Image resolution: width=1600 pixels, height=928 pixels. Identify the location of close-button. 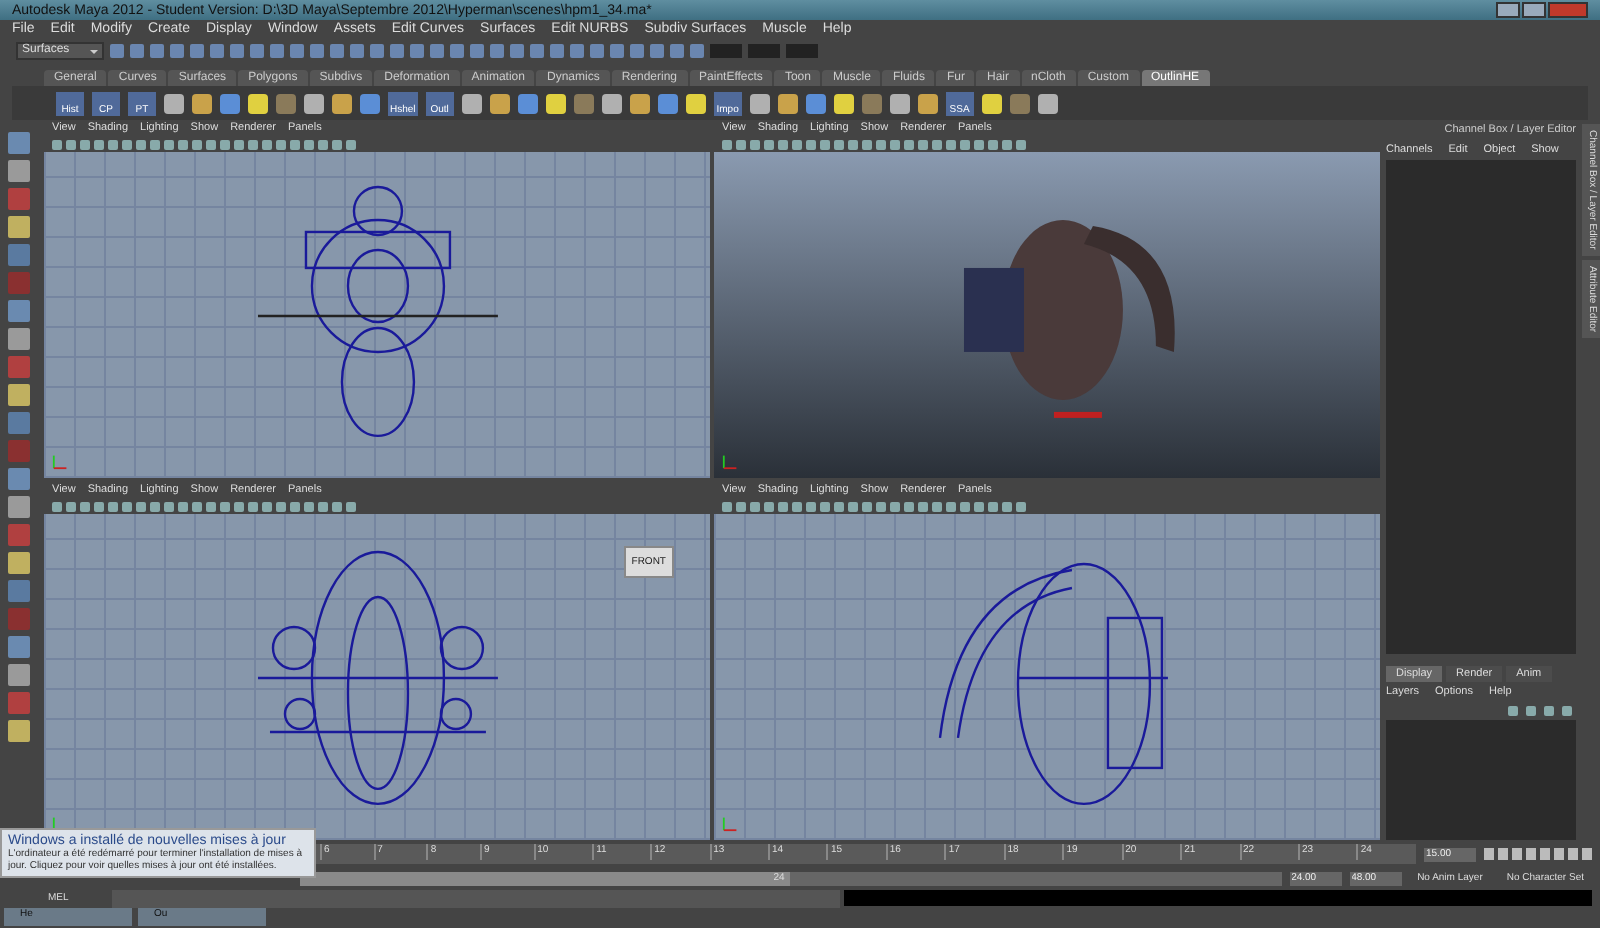
(1568, 10).